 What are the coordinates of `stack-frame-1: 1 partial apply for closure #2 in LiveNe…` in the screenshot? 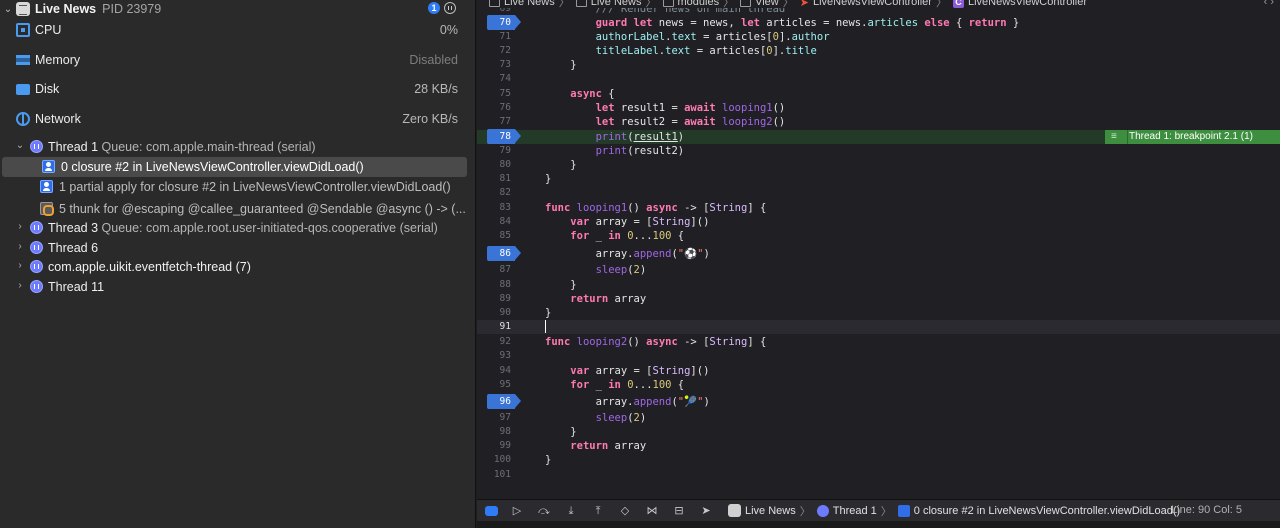 It's located at (238, 187).